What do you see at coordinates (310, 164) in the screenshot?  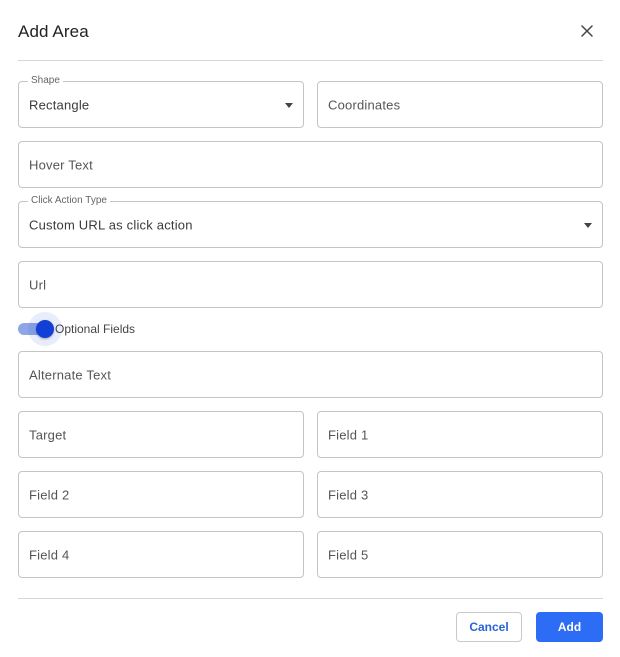 I see `hover-text-input: Hover Text` at bounding box center [310, 164].